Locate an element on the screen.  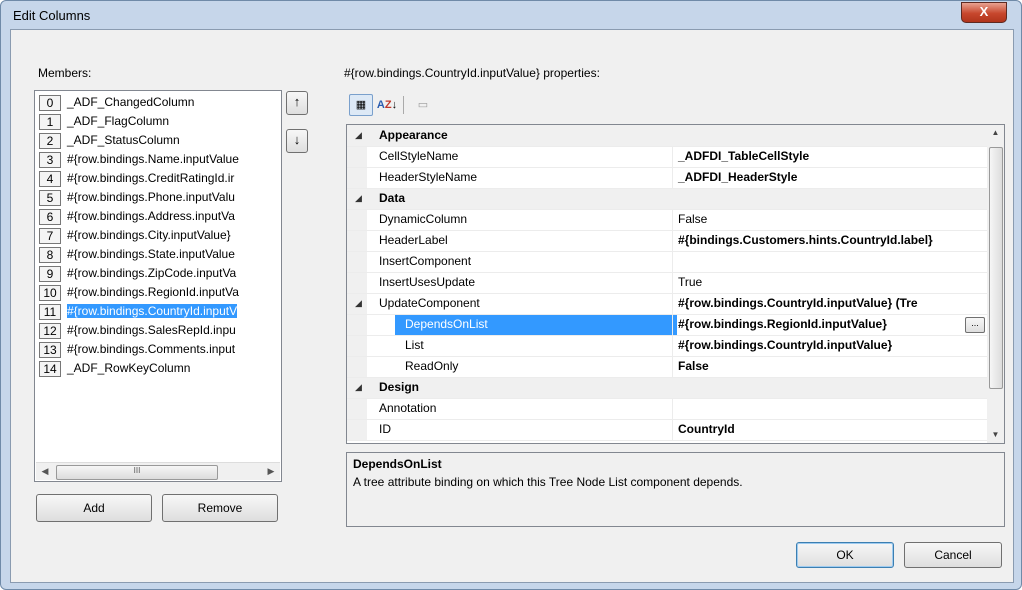
member-item: 10 #{row.bindings.RegionId.inputVa is located at coordinates (160, 292).